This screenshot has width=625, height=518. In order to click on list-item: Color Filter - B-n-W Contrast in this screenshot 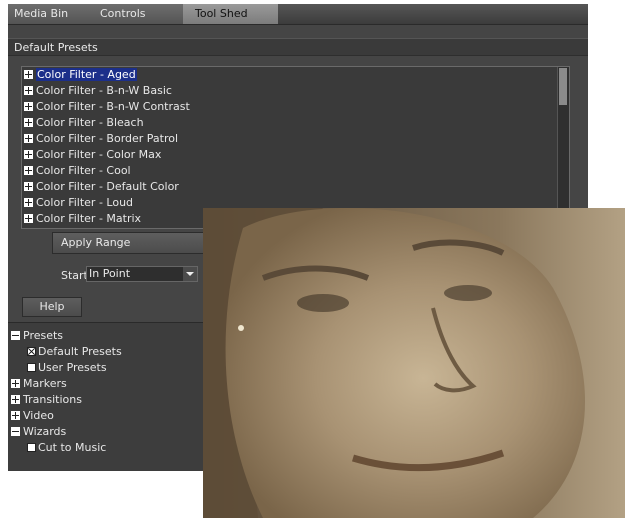, I will do `click(295, 107)`.